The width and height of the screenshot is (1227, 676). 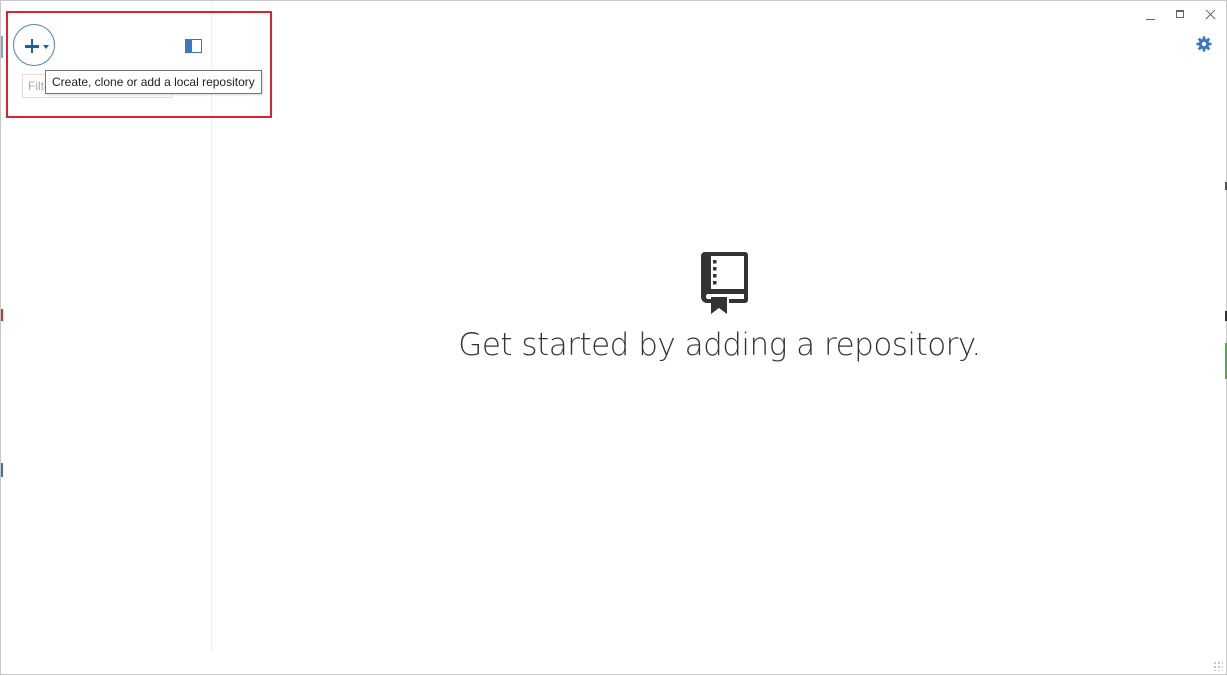 I want to click on add-repository-button, so click(x=34, y=45).